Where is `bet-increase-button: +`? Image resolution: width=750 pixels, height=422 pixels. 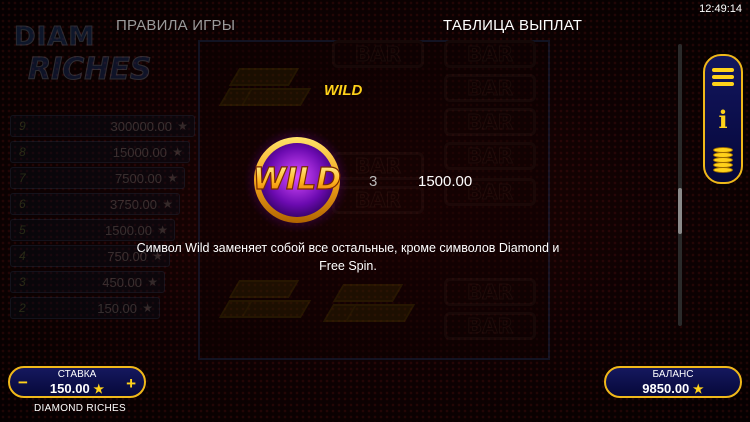 bet-increase-button: + is located at coordinates (131, 384).